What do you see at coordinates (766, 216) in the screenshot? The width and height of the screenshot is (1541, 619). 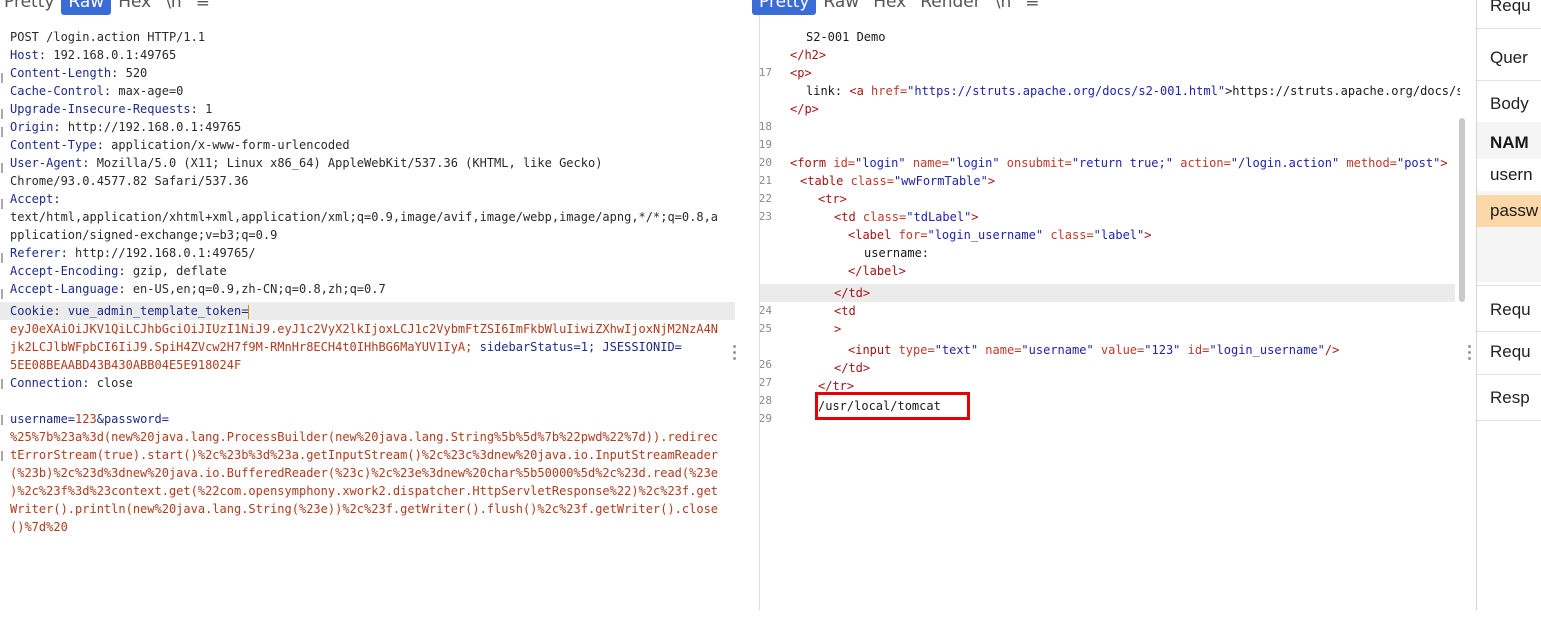 I see `line-number: 23` at bounding box center [766, 216].